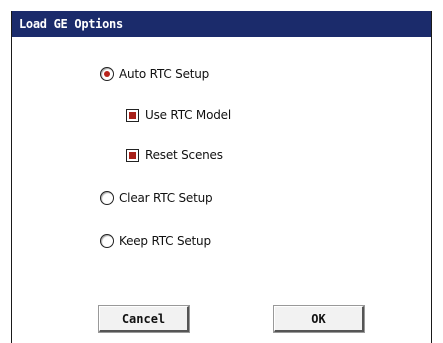 The width and height of the screenshot is (443, 343). I want to click on reset-scenes-option: Reset Scenes, so click(174, 155).